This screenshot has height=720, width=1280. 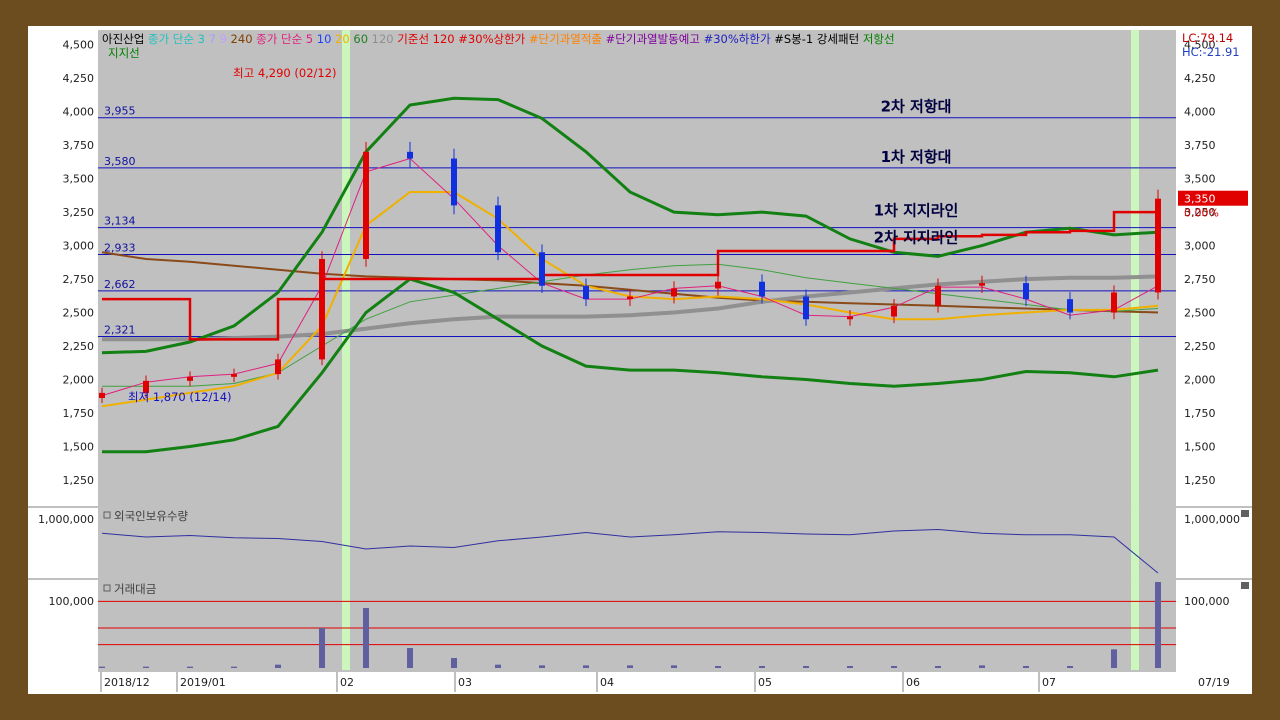 I want to click on chart-annotation: 2차 저항대, so click(x=916, y=107).